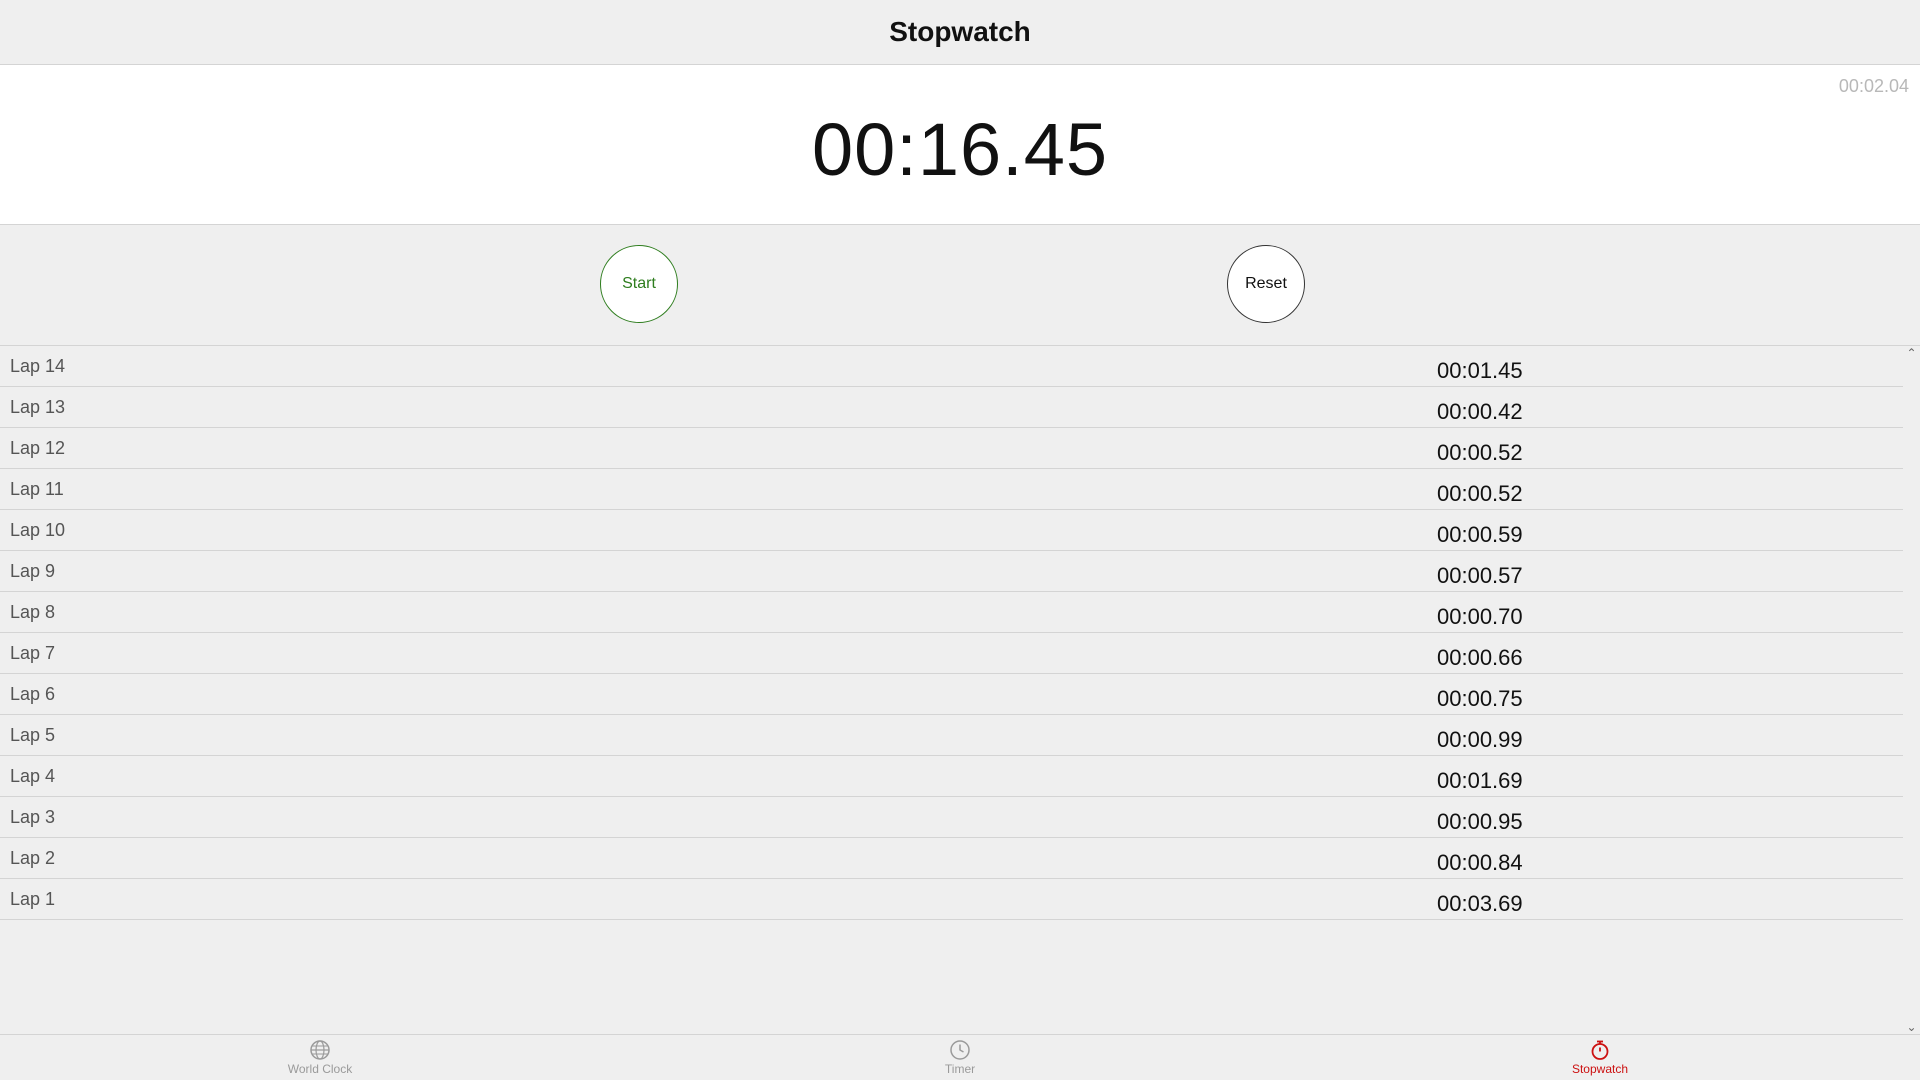 This screenshot has width=1920, height=1080. What do you see at coordinates (1600, 1050) in the screenshot?
I see `stopwatch-icon` at bounding box center [1600, 1050].